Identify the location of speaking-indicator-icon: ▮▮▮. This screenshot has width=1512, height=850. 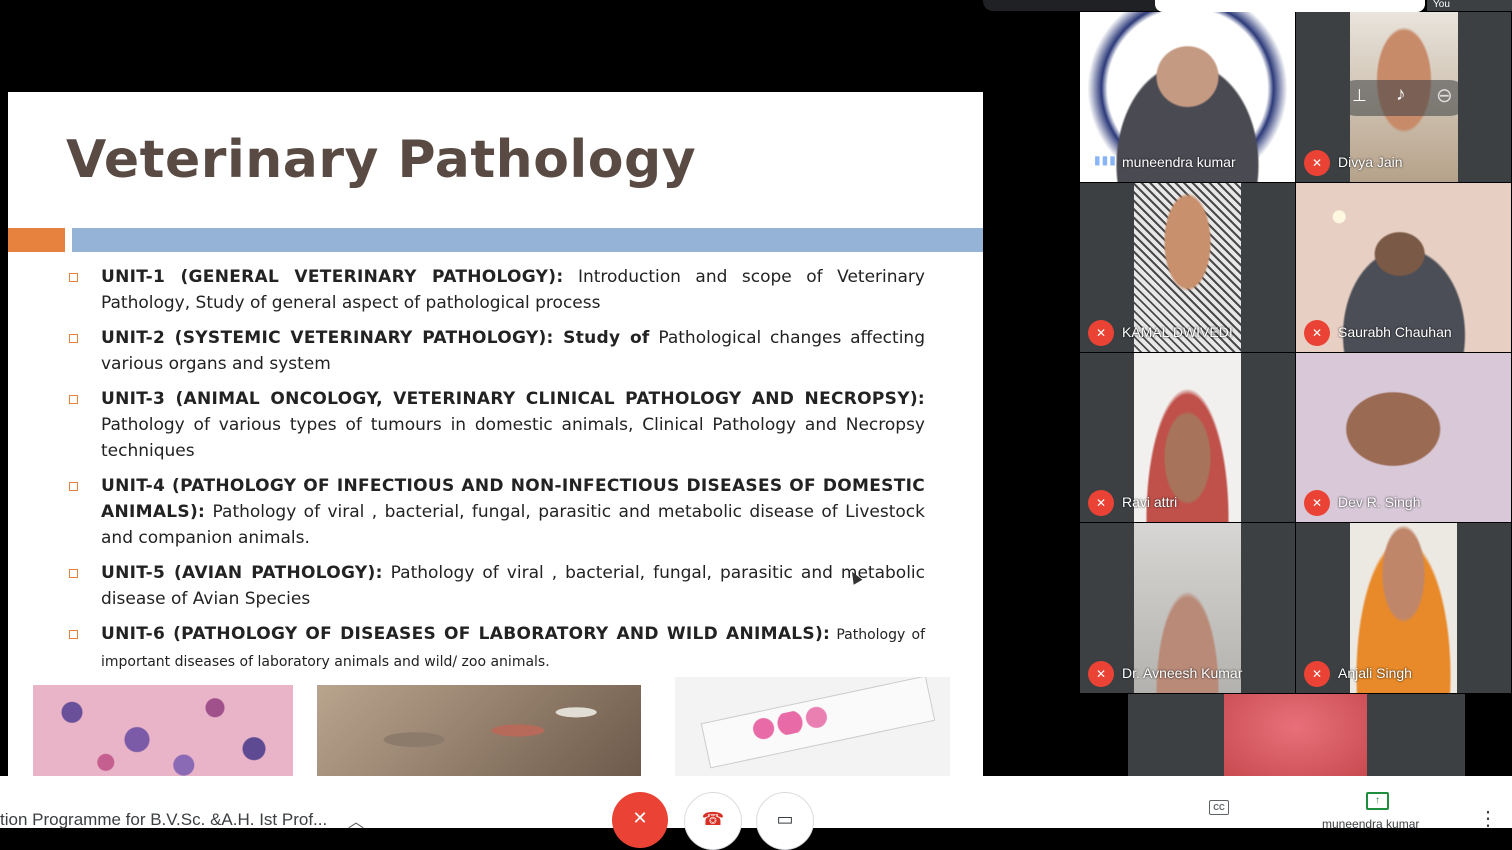
(1105, 160).